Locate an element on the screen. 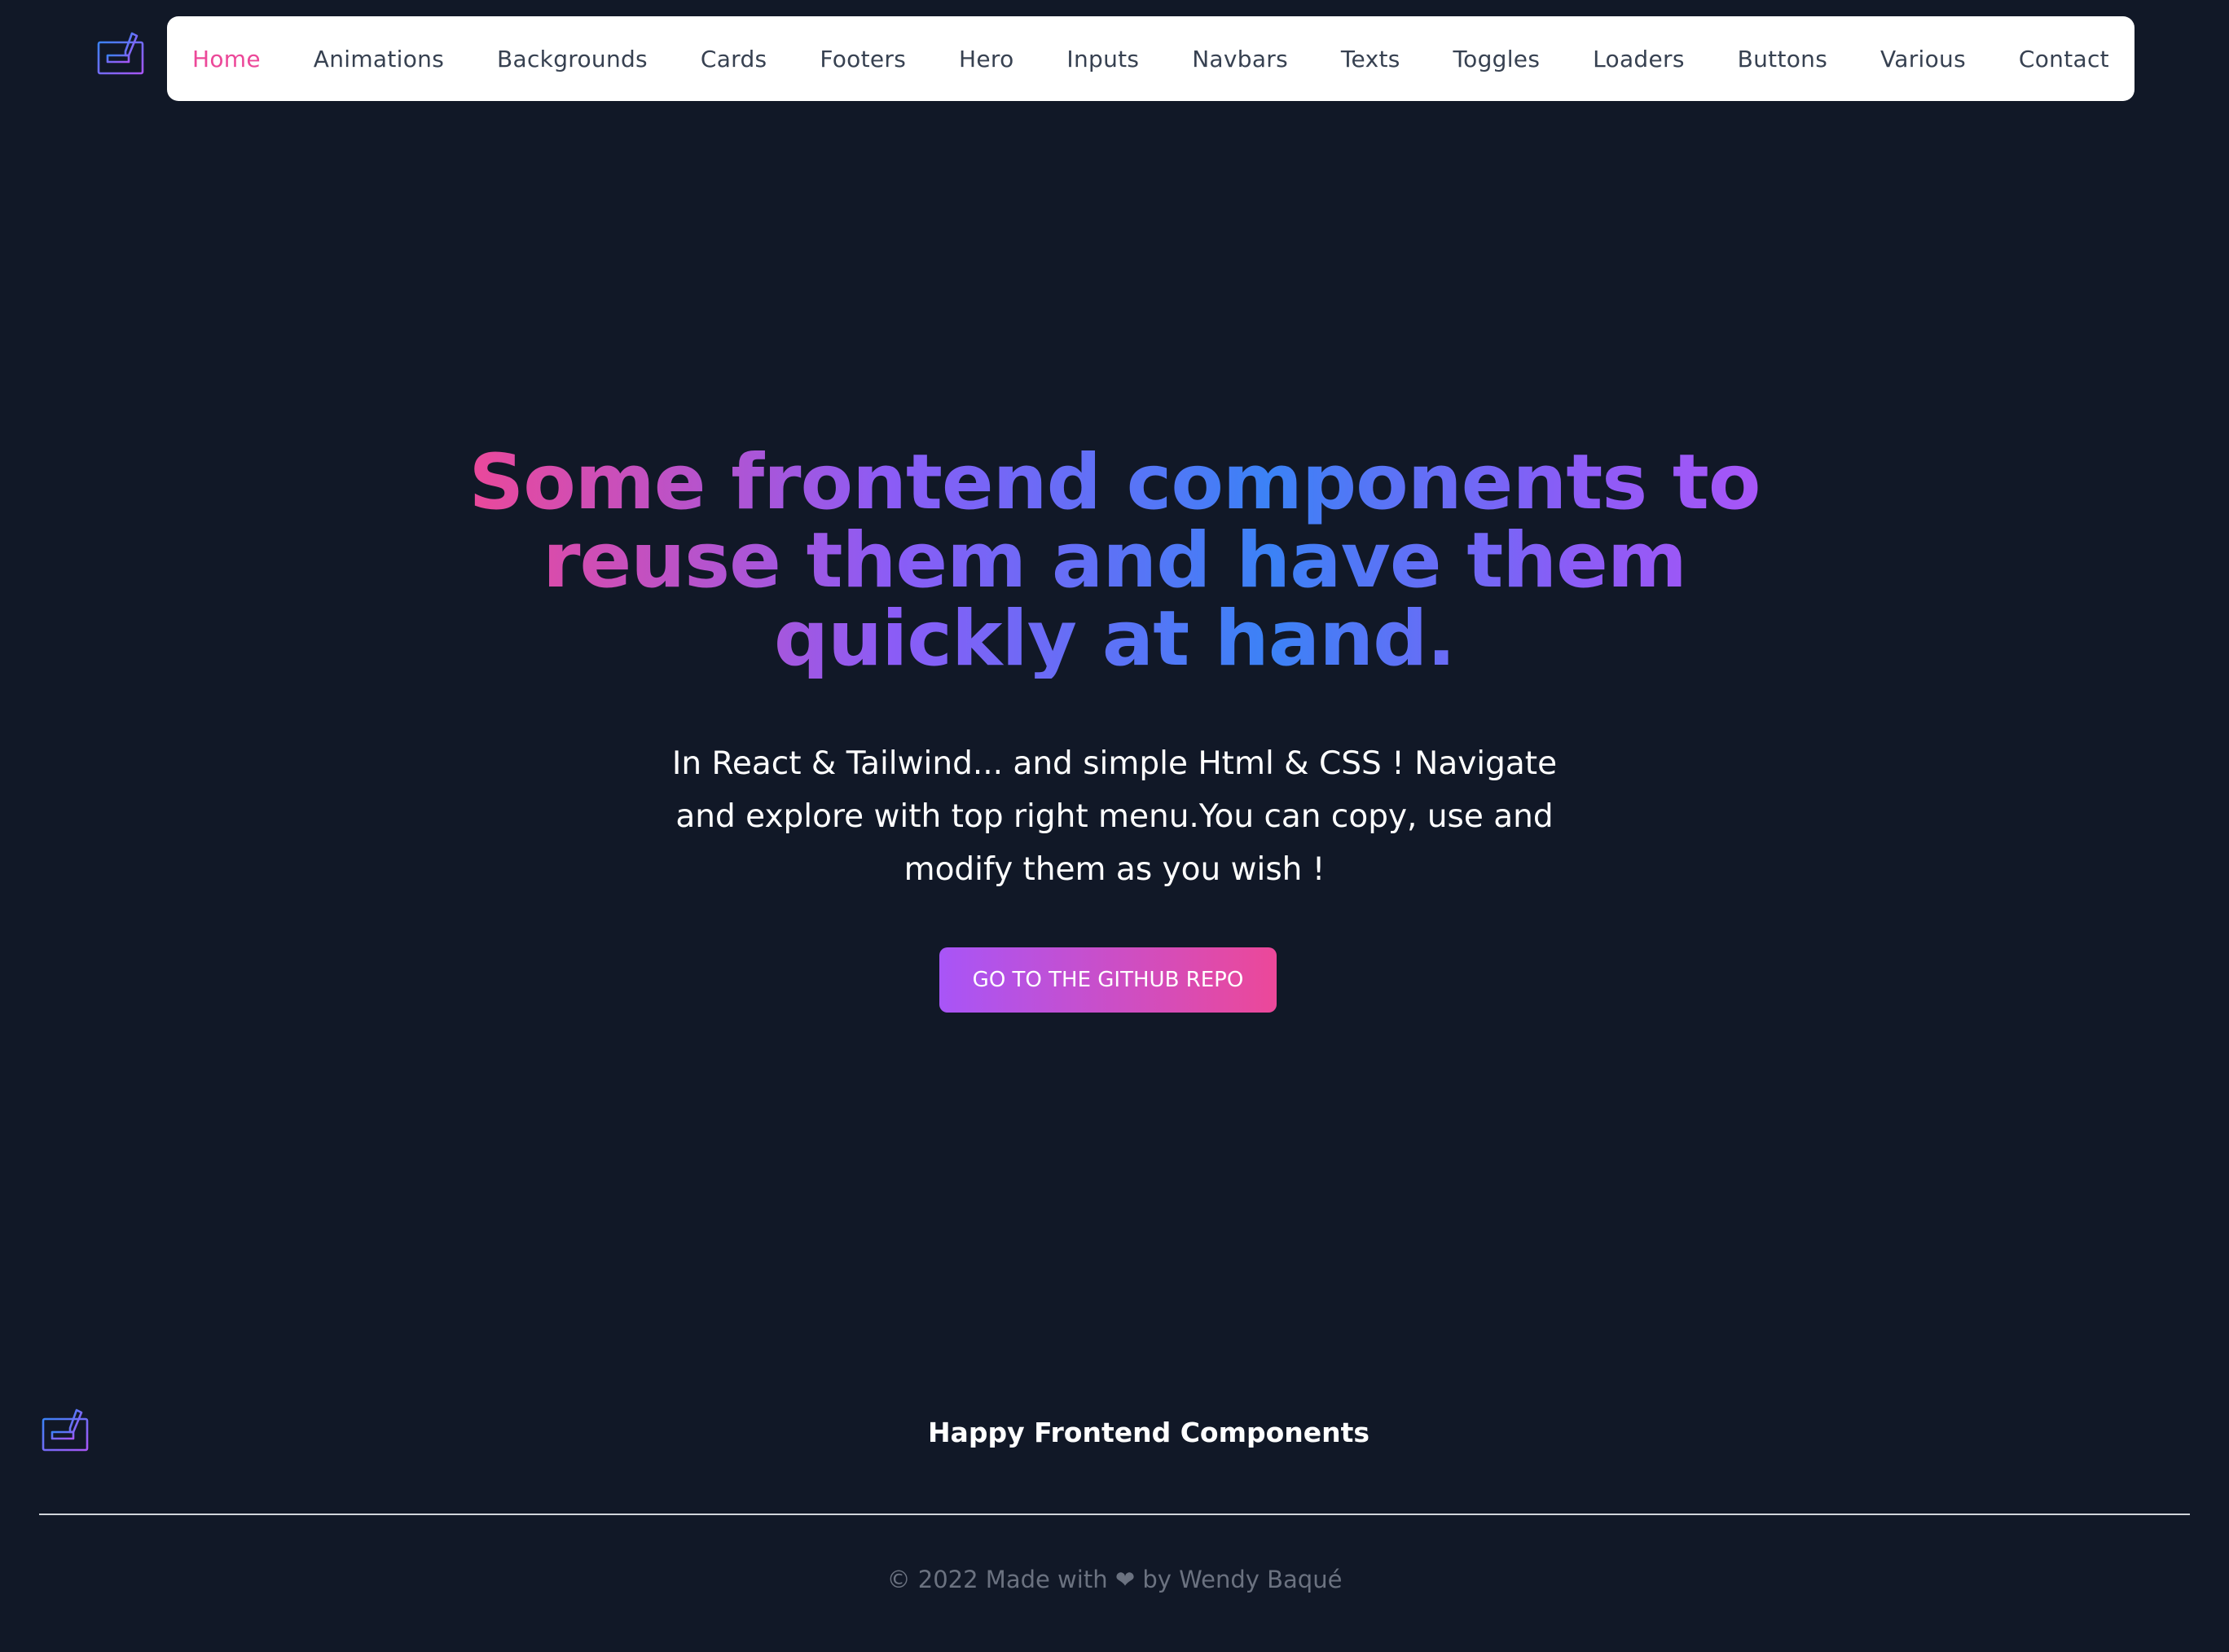 This screenshot has width=2229, height=1652. nav-item-footers: Footers is located at coordinates (863, 59).